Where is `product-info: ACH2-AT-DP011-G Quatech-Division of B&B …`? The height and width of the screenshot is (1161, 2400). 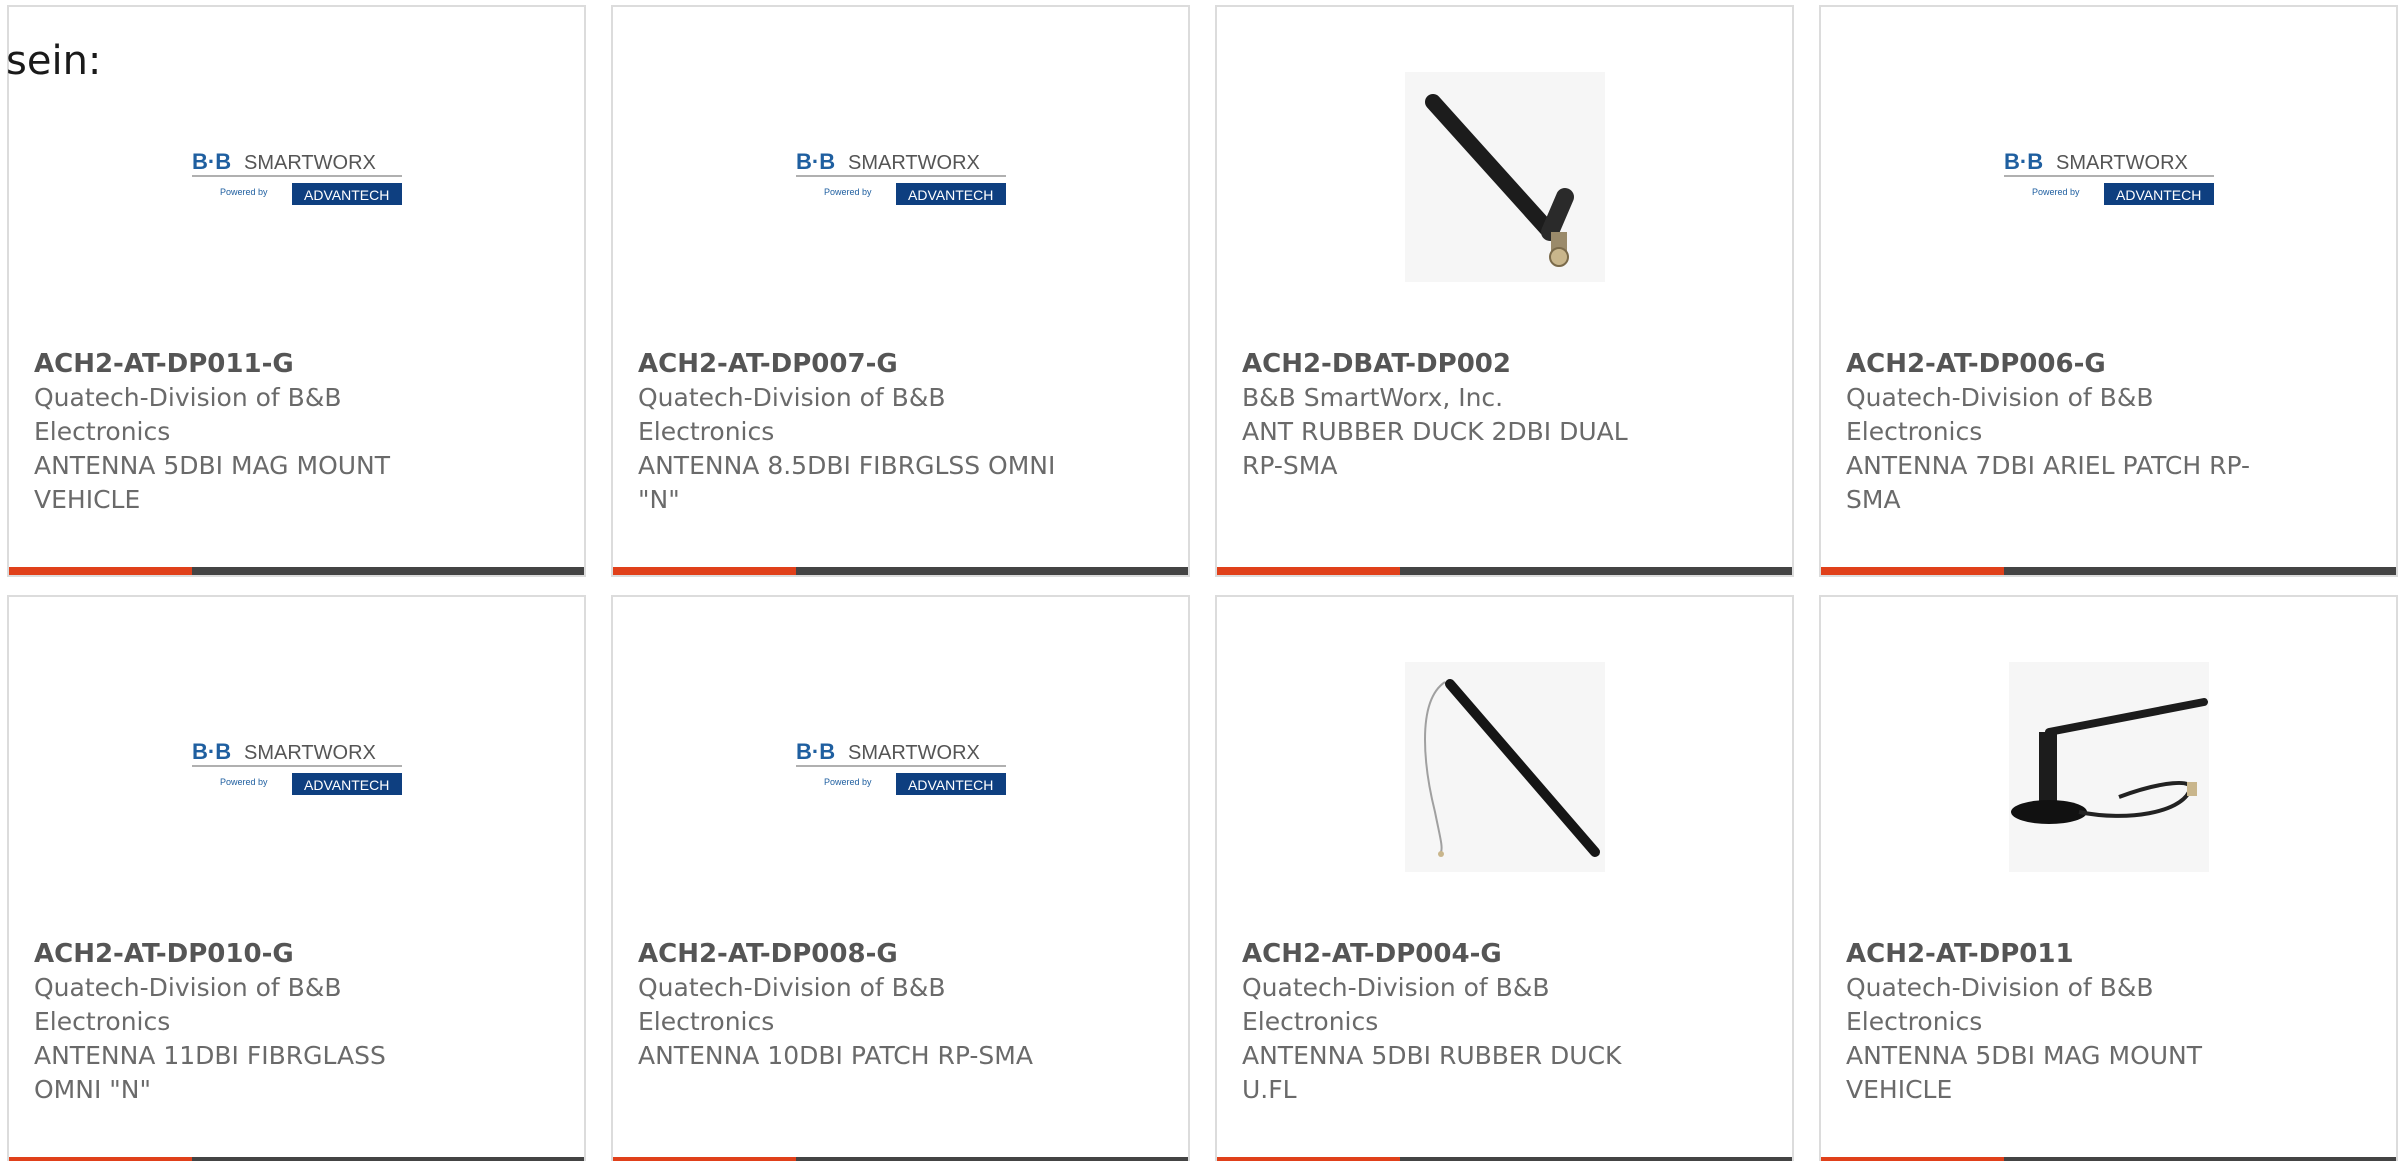 product-info: ACH2-AT-DP011-G Quatech-Division of B&B … is located at coordinates (244, 432).